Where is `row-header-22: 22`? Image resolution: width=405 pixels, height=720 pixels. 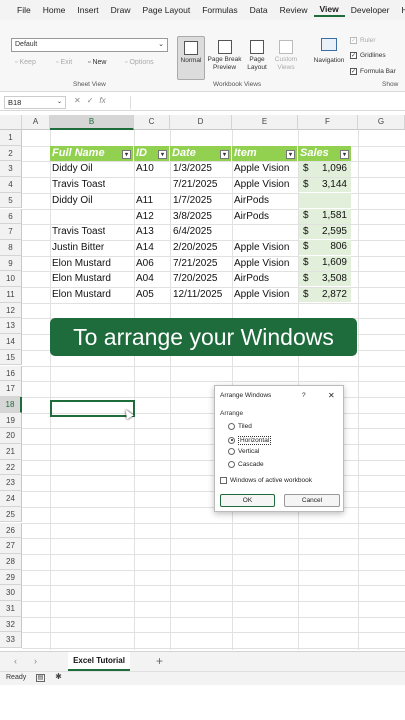
row-header-22: 22 is located at coordinates (11, 467).